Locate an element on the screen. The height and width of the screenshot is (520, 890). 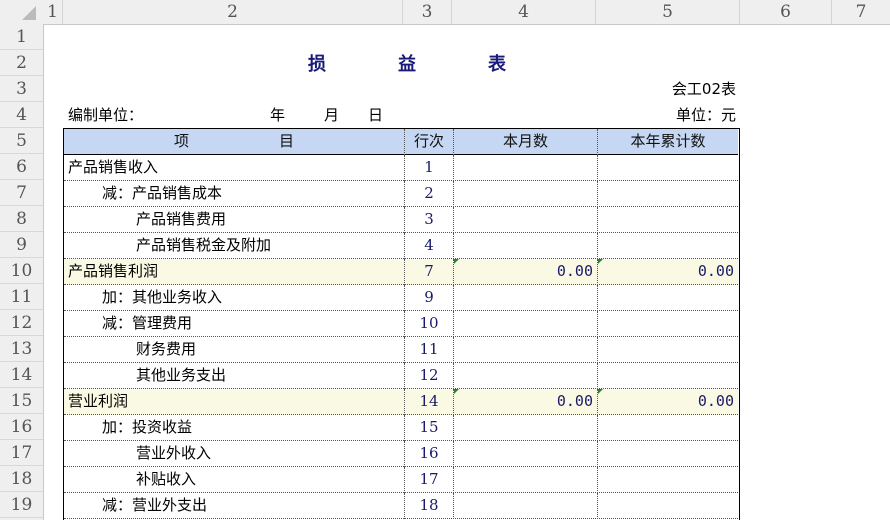
column-header: 2 is located at coordinates (233, 12).